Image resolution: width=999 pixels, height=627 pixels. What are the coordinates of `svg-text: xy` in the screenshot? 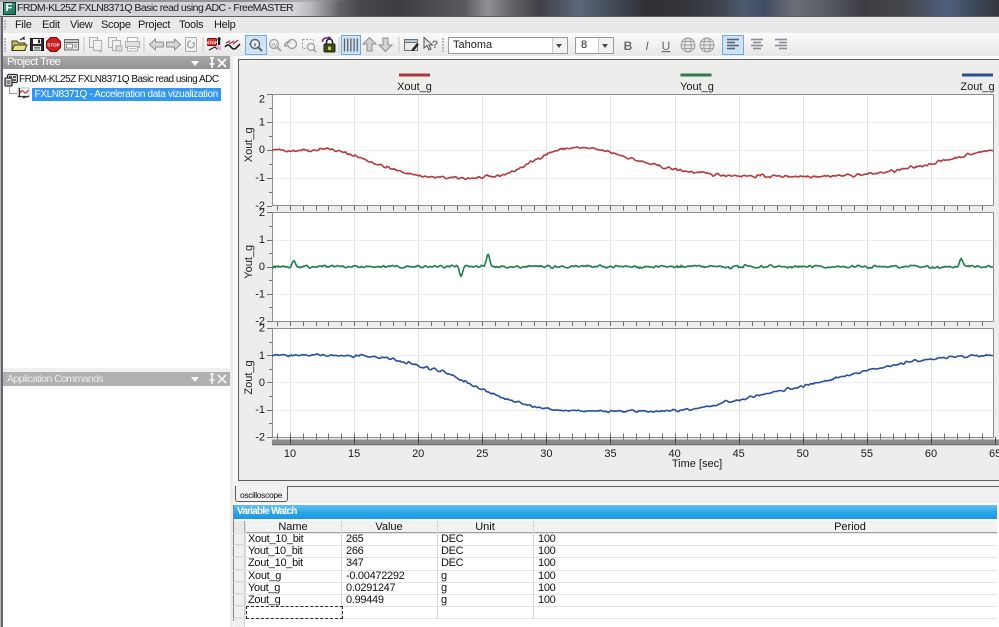 It's located at (274, 45).